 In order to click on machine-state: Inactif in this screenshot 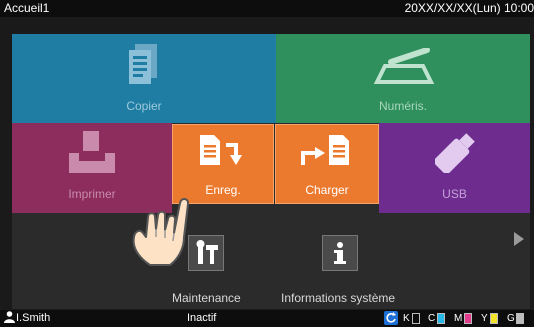, I will do `click(202, 318)`.